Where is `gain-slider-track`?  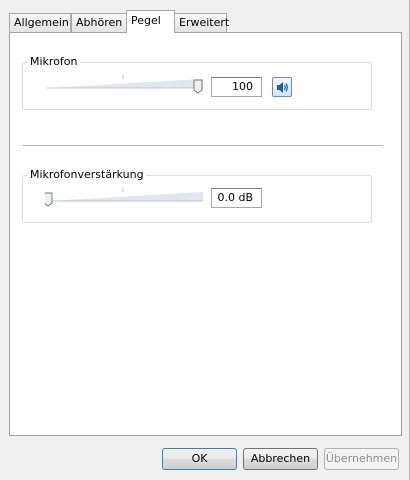 gain-slider-track is located at coordinates (125, 196).